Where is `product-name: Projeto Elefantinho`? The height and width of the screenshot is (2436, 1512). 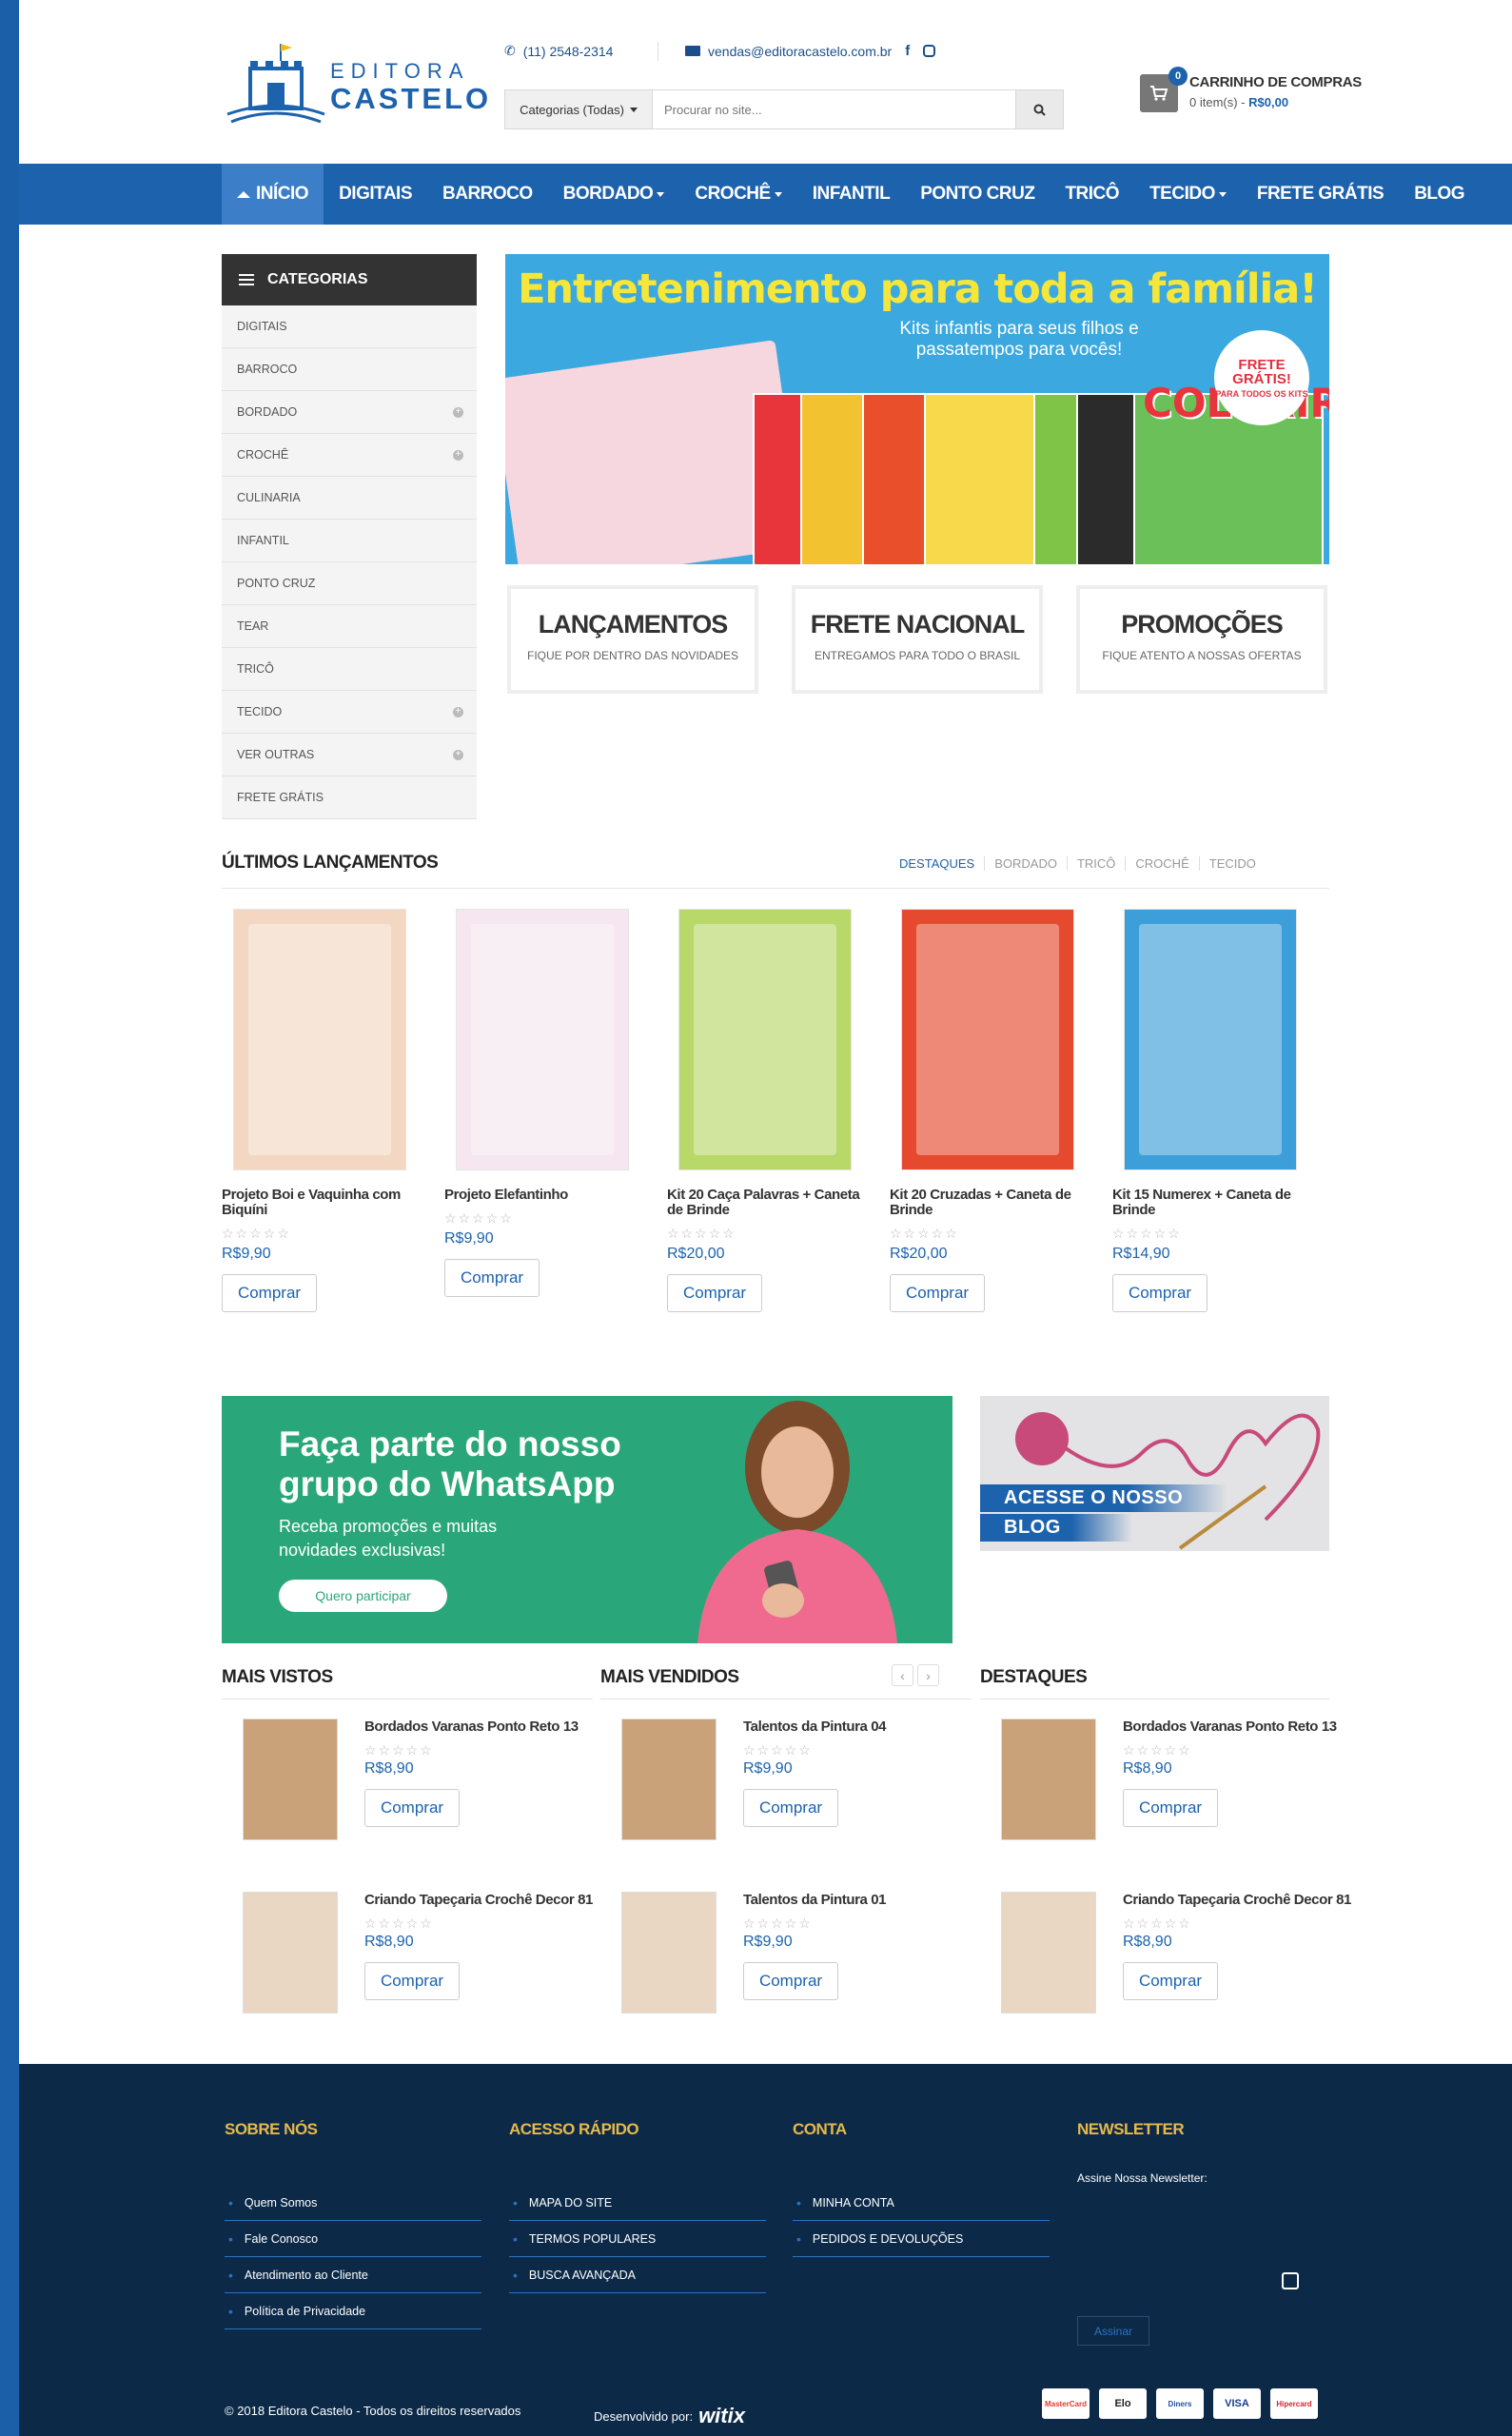 product-name: Projeto Elefantinho is located at coordinates (544, 1195).